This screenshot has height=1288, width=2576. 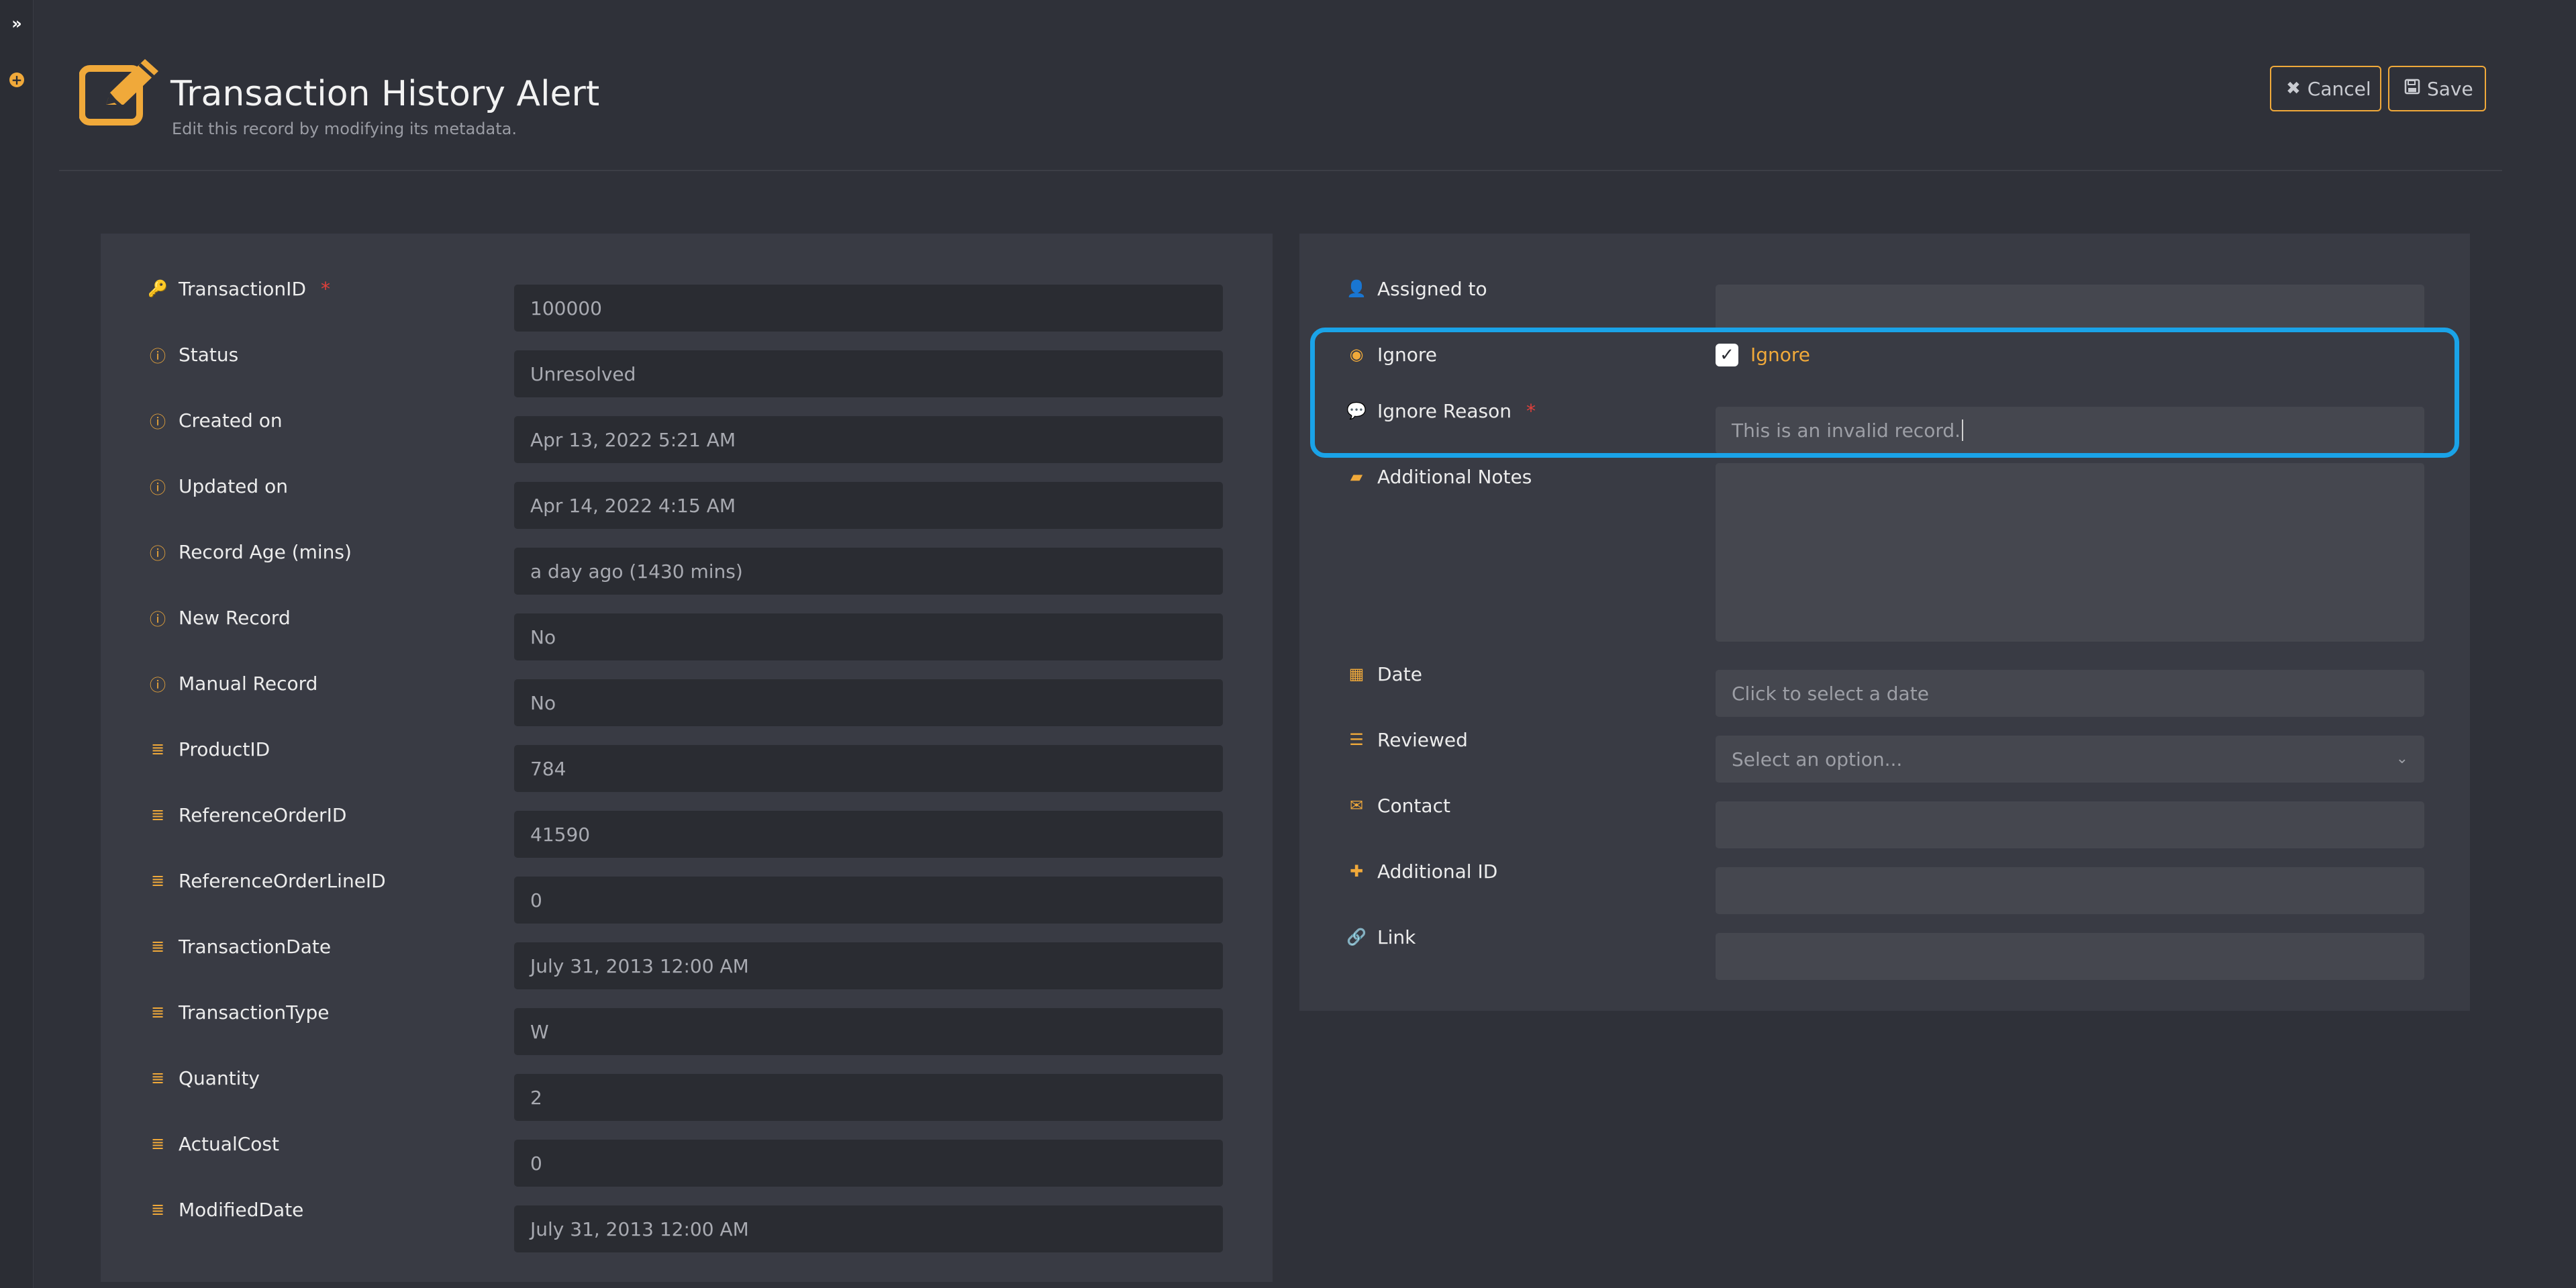 What do you see at coordinates (1437, 871) in the screenshot?
I see `field-label: Additional ID` at bounding box center [1437, 871].